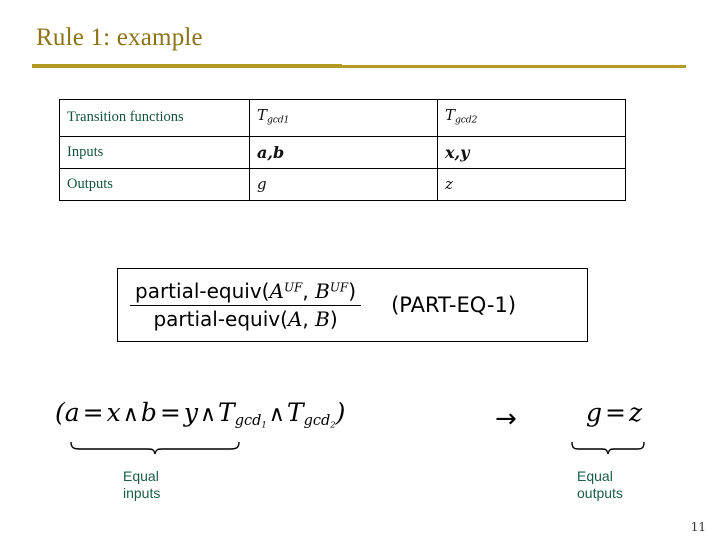 This screenshot has width=720, height=540. Describe the element at coordinates (352, 291) in the screenshot. I see `numerator-suffix: )` at that location.